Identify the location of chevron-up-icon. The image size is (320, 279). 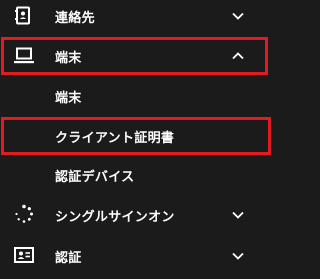
(238, 56).